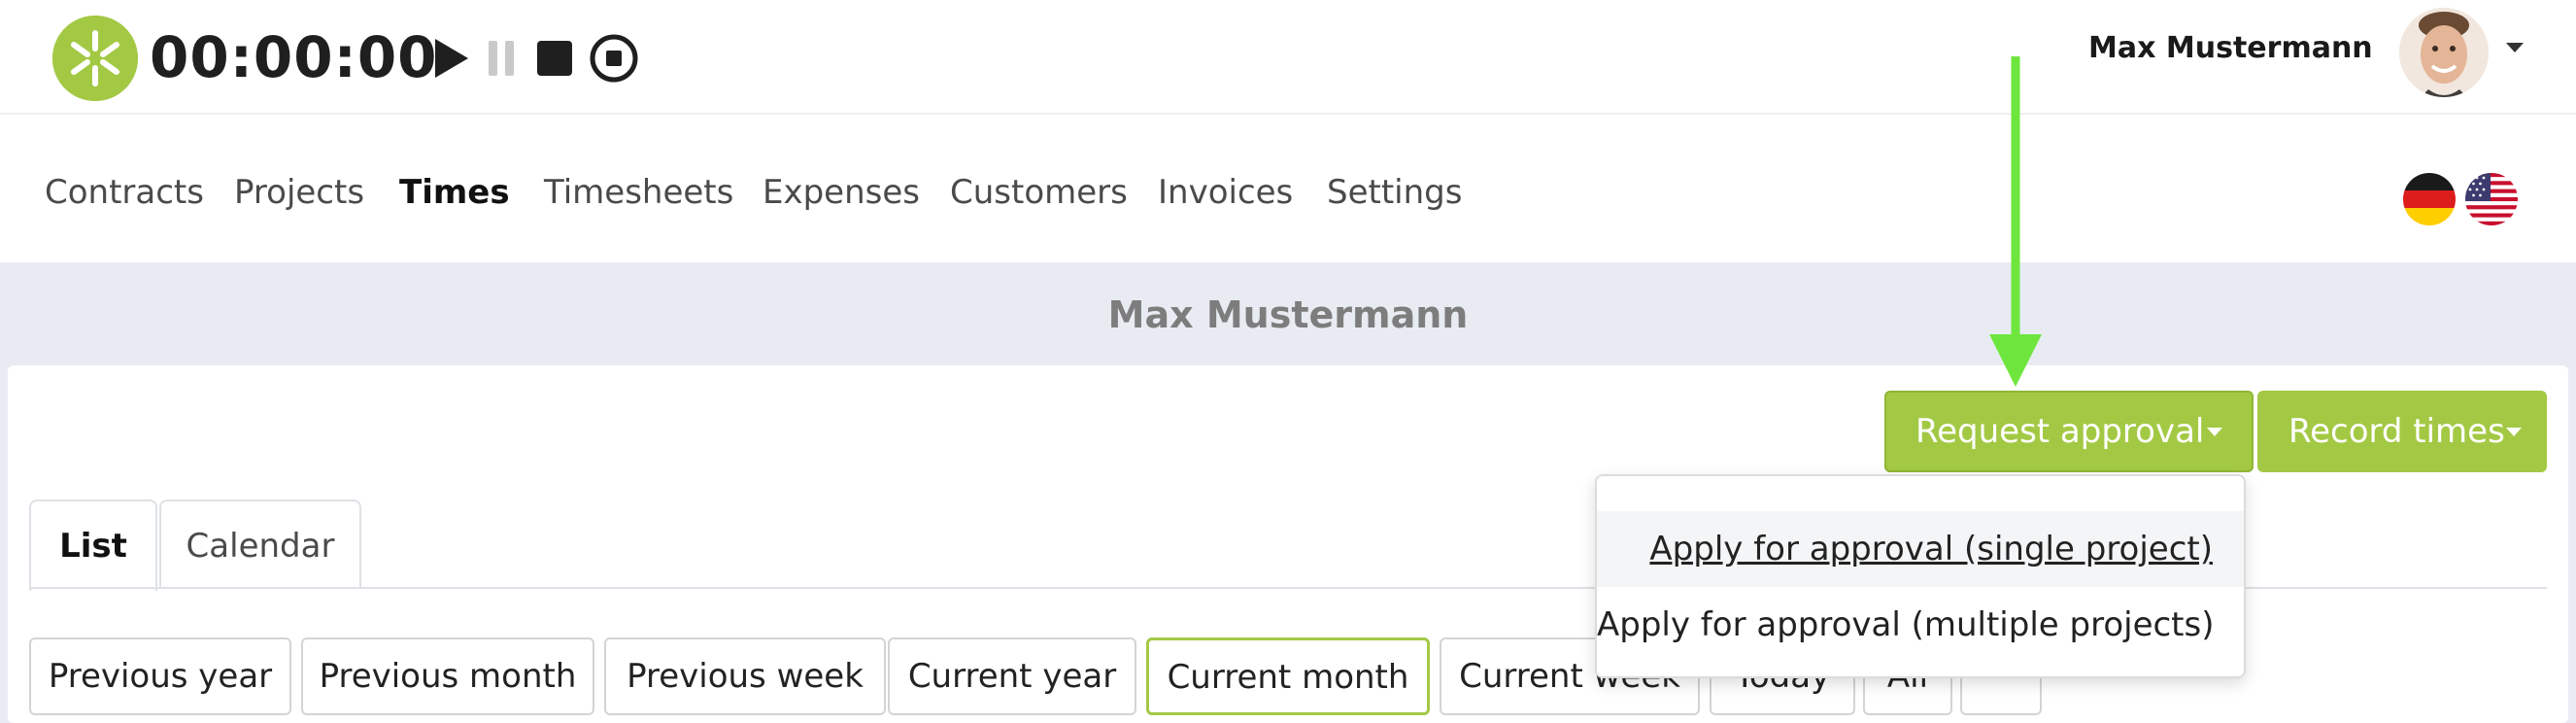  What do you see at coordinates (745, 676) in the screenshot?
I see `previous-week-button: Previous week` at bounding box center [745, 676].